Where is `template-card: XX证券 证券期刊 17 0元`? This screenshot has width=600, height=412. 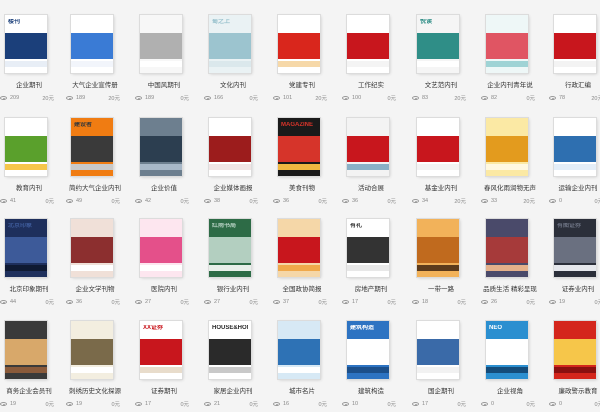
template-card: XX证券 证券期刊 17 0元 is located at coordinates (164, 364).